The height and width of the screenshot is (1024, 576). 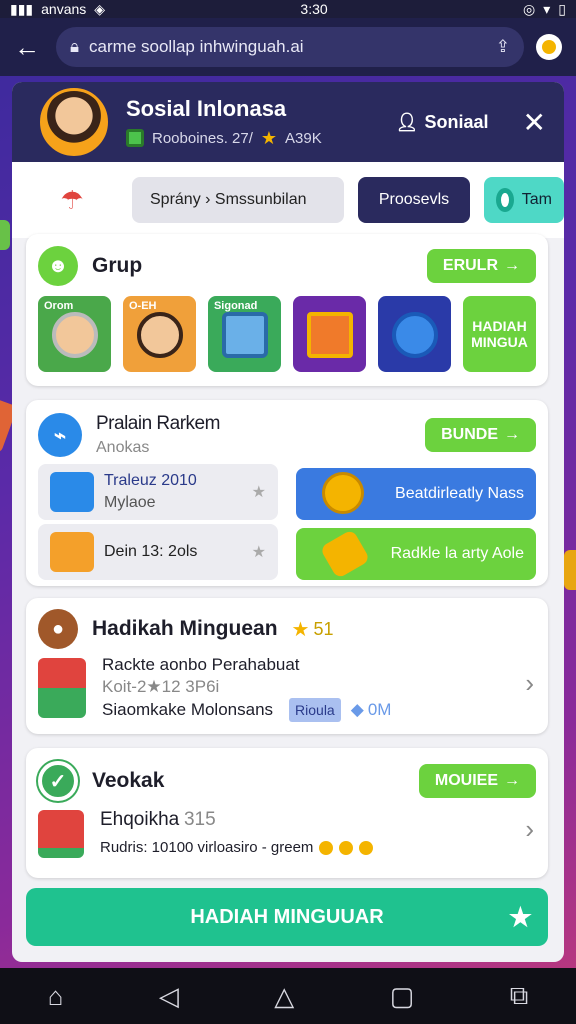 I want to click on rank-item-line: Mylaoe, so click(x=130, y=502).